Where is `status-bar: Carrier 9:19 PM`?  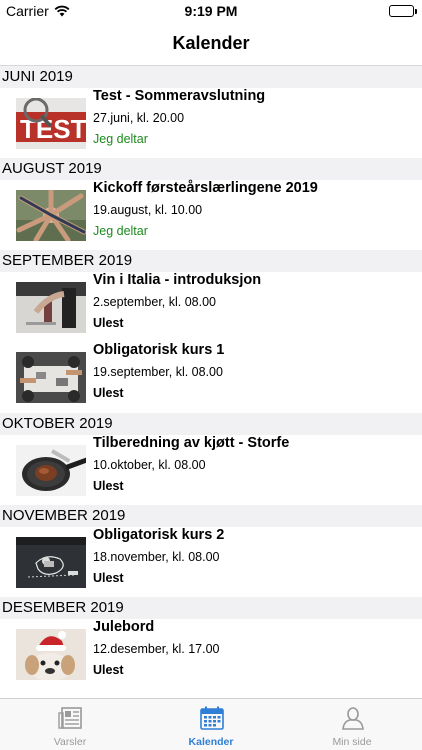
status-bar: Carrier 9:19 PM is located at coordinates (211, 11).